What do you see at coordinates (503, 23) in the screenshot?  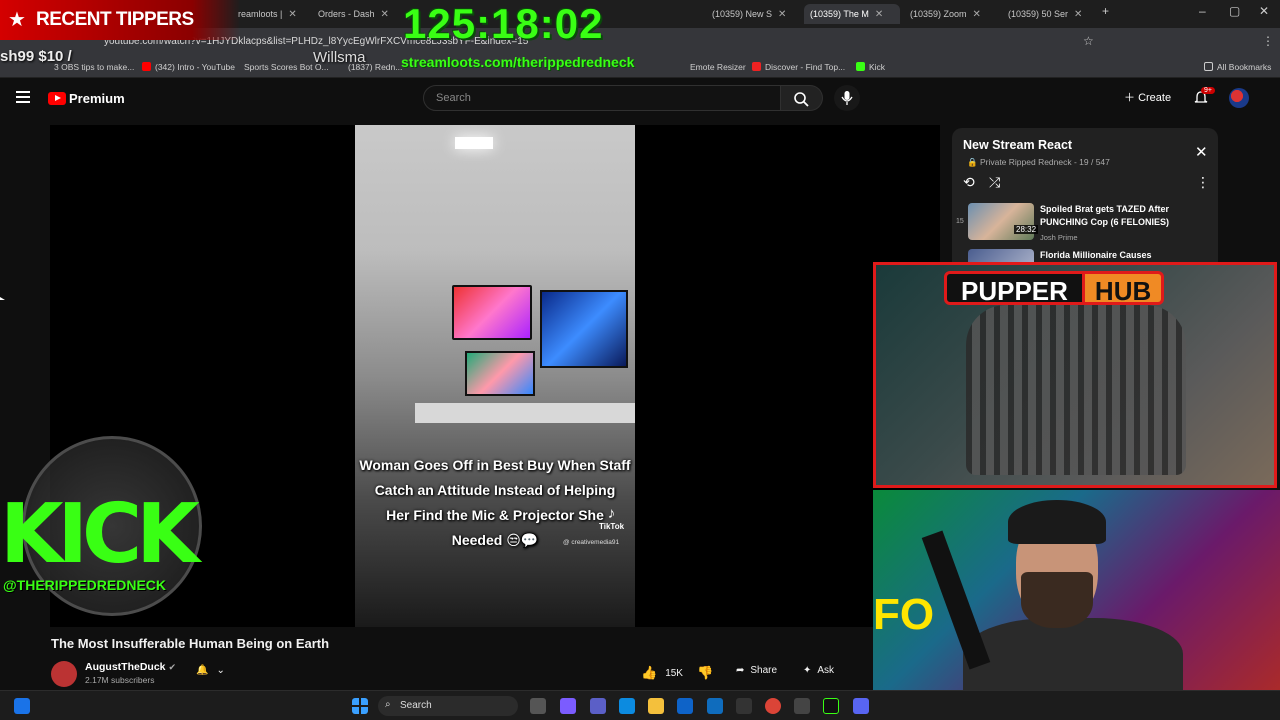 I see `stream-timer: 125:18:02` at bounding box center [503, 23].